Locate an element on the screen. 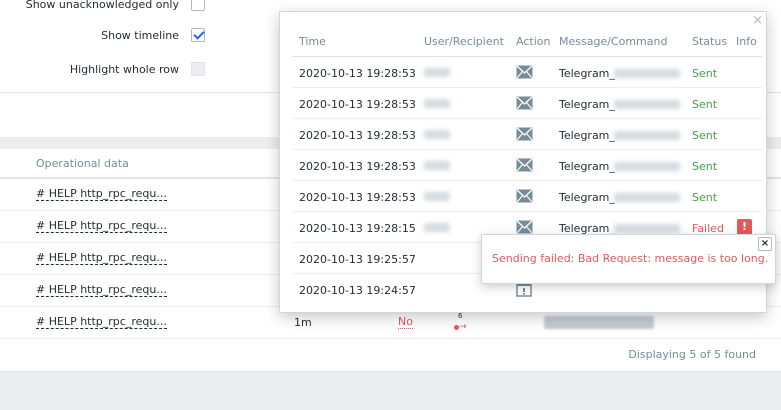  highlight-row-checkbox is located at coordinates (198, 69).